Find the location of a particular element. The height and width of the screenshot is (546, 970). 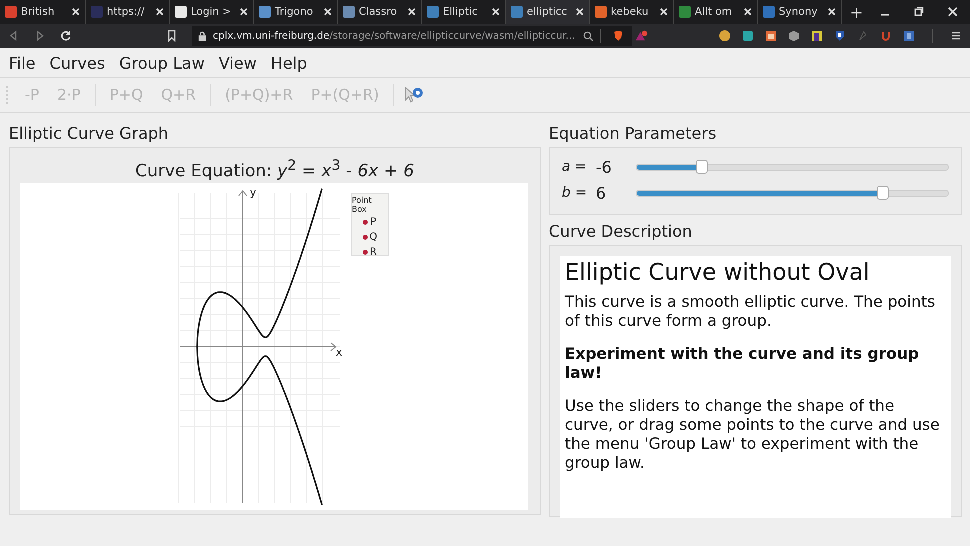

new-tab-button: + is located at coordinates (857, 12).